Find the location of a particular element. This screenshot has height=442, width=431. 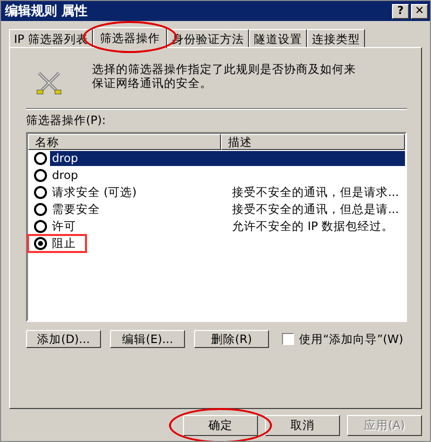

intro-text: 选择的筛选器操作指定了此规则是否协商及如何来保证网络通讯的安全。 is located at coordinates (224, 76).